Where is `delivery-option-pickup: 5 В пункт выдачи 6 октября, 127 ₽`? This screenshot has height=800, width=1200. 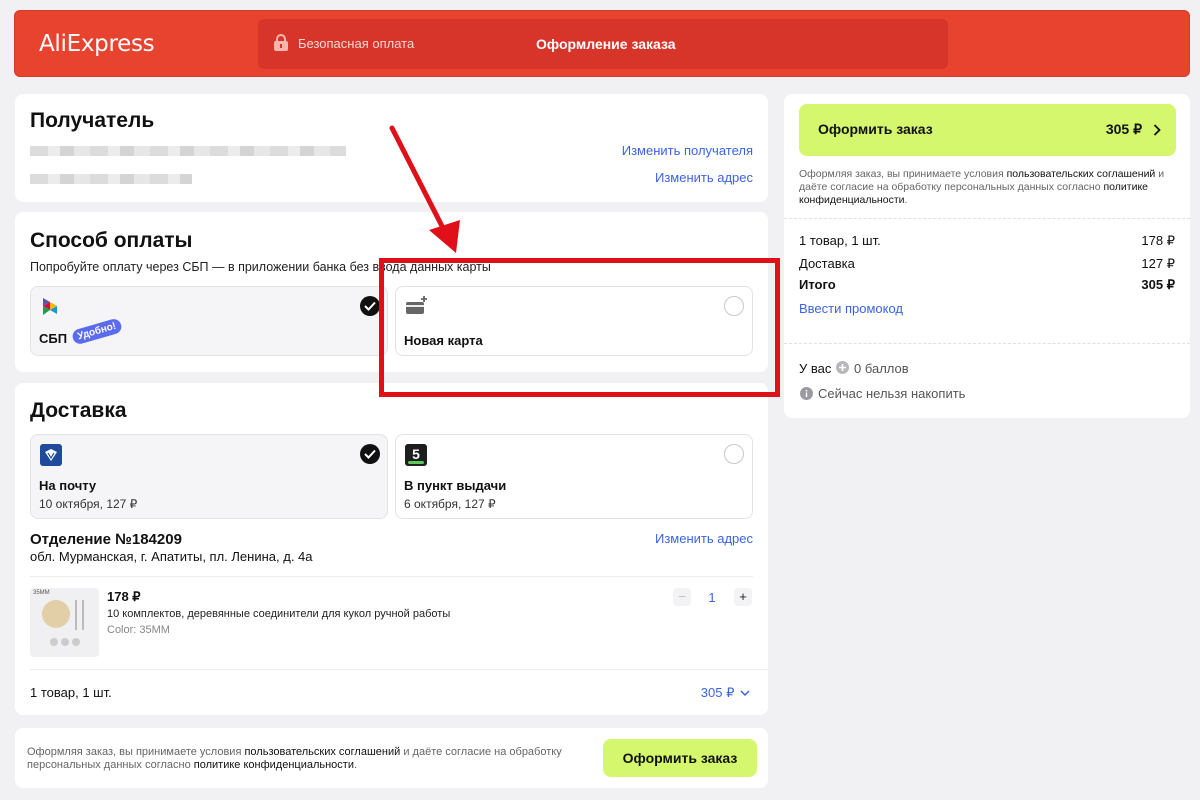
delivery-option-pickup: 5 В пункт выдачи 6 октября, 127 ₽ is located at coordinates (574, 476).